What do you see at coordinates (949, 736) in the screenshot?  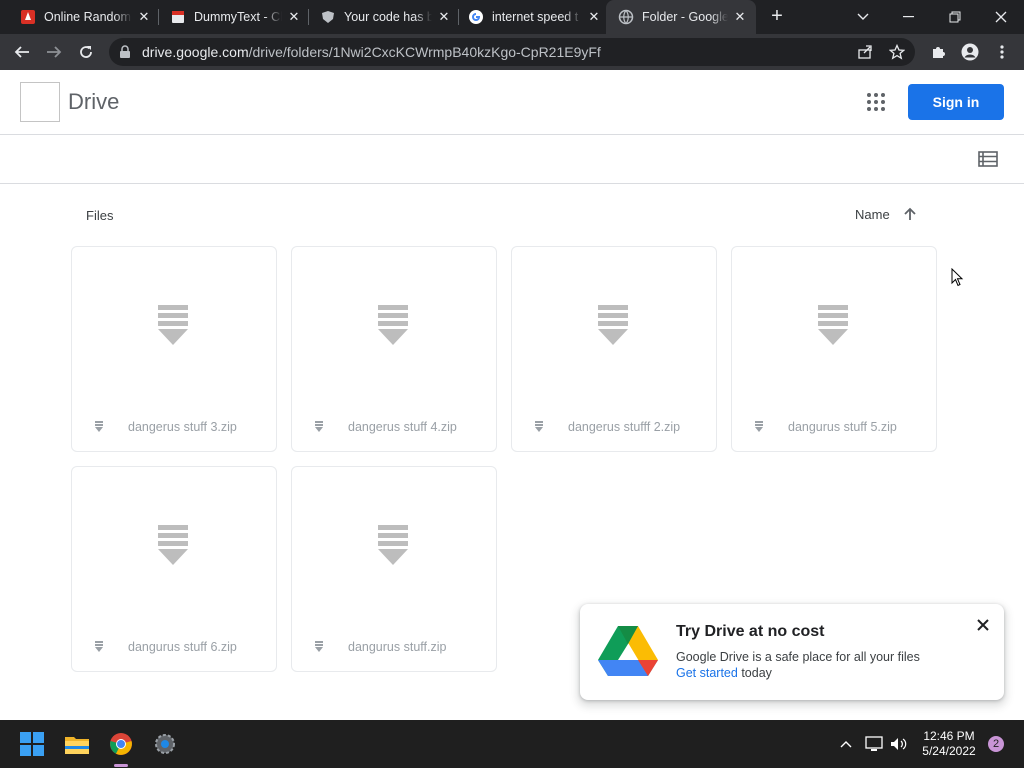 I see `clock-time: 12:46 PM` at bounding box center [949, 736].